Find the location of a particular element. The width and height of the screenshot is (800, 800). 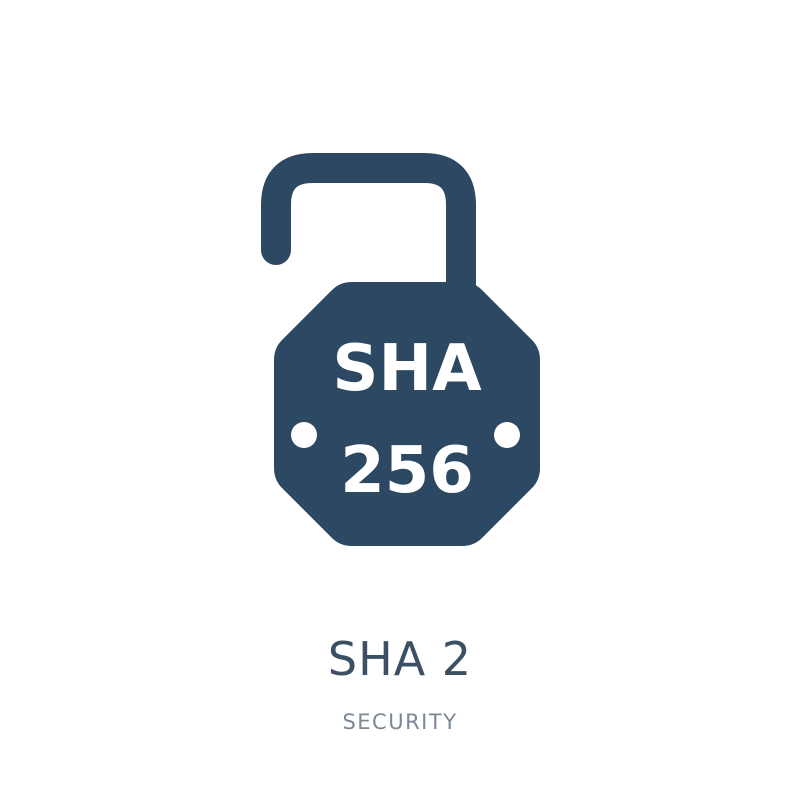

icon-label-sha: SHA is located at coordinates (407, 369).